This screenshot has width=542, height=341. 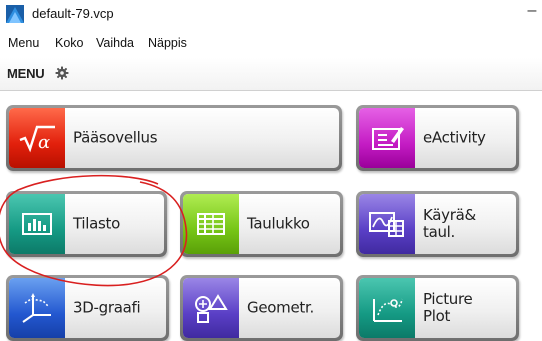 I want to click on app-label: Picture Plot, so click(x=448, y=307).